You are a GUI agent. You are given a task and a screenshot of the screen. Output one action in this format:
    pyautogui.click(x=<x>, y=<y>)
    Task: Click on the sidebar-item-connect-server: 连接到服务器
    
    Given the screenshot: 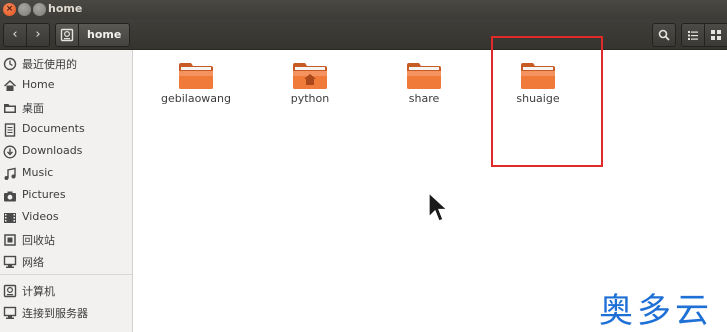 What is the action you would take?
    pyautogui.click(x=66, y=313)
    